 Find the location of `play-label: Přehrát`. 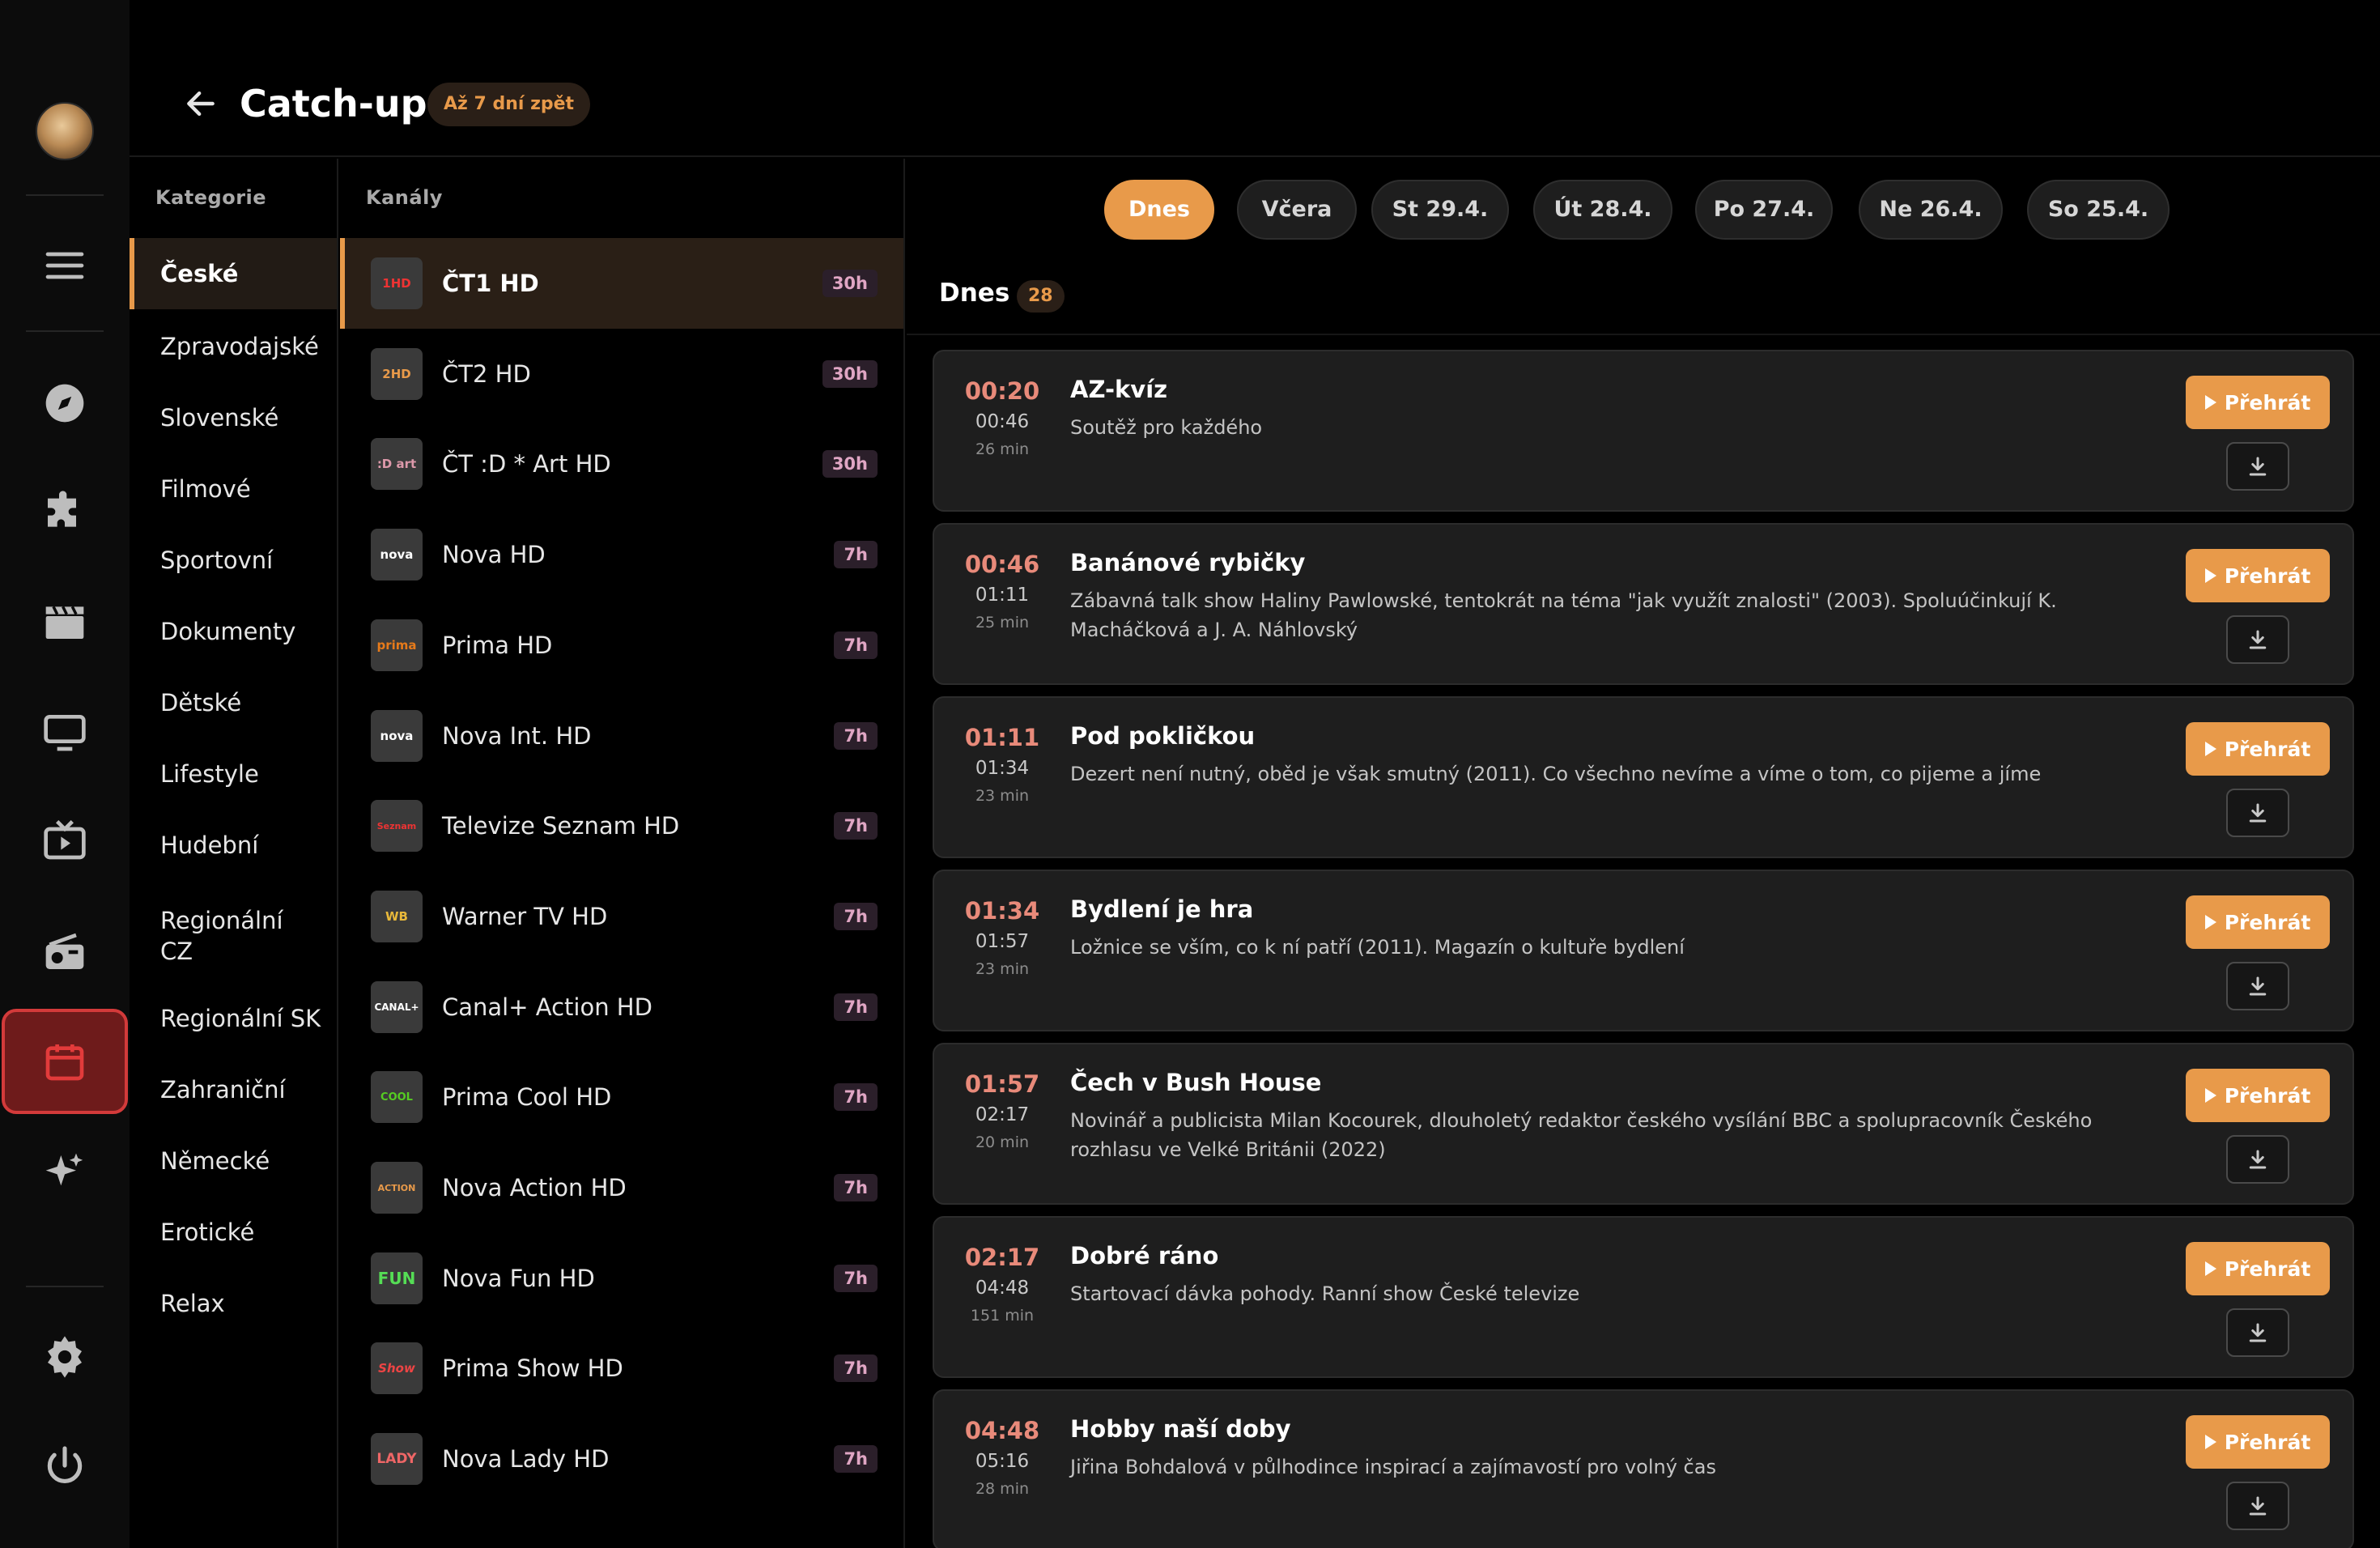

play-label: Přehrát is located at coordinates (2267, 575).